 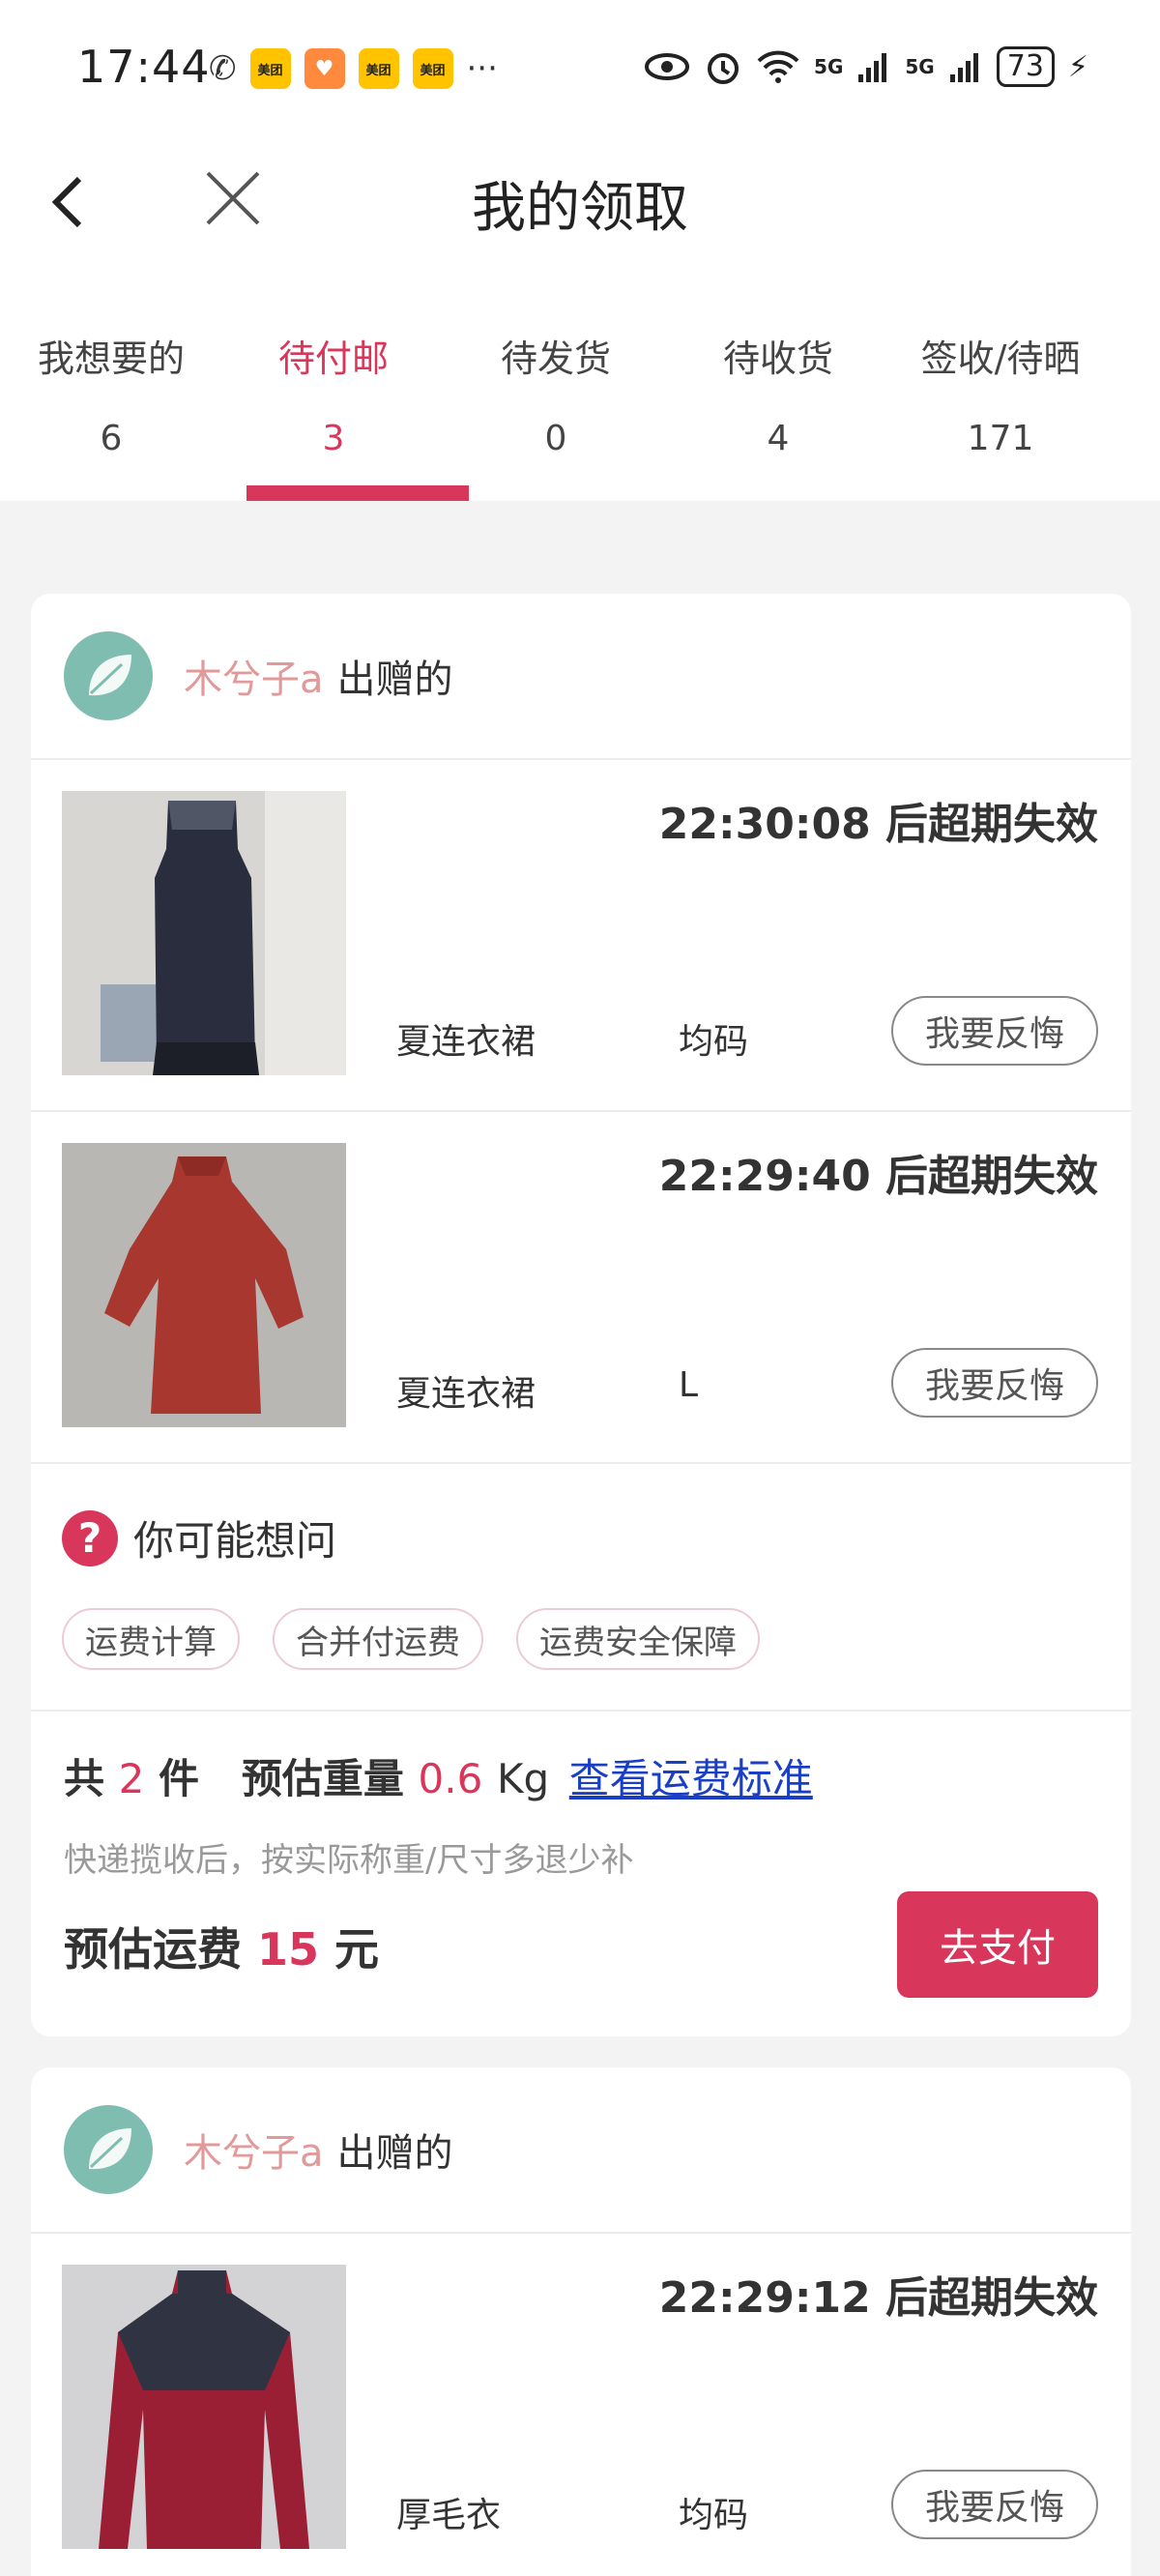 I want to click on battery-indicator: 73, so click(x=1025, y=66).